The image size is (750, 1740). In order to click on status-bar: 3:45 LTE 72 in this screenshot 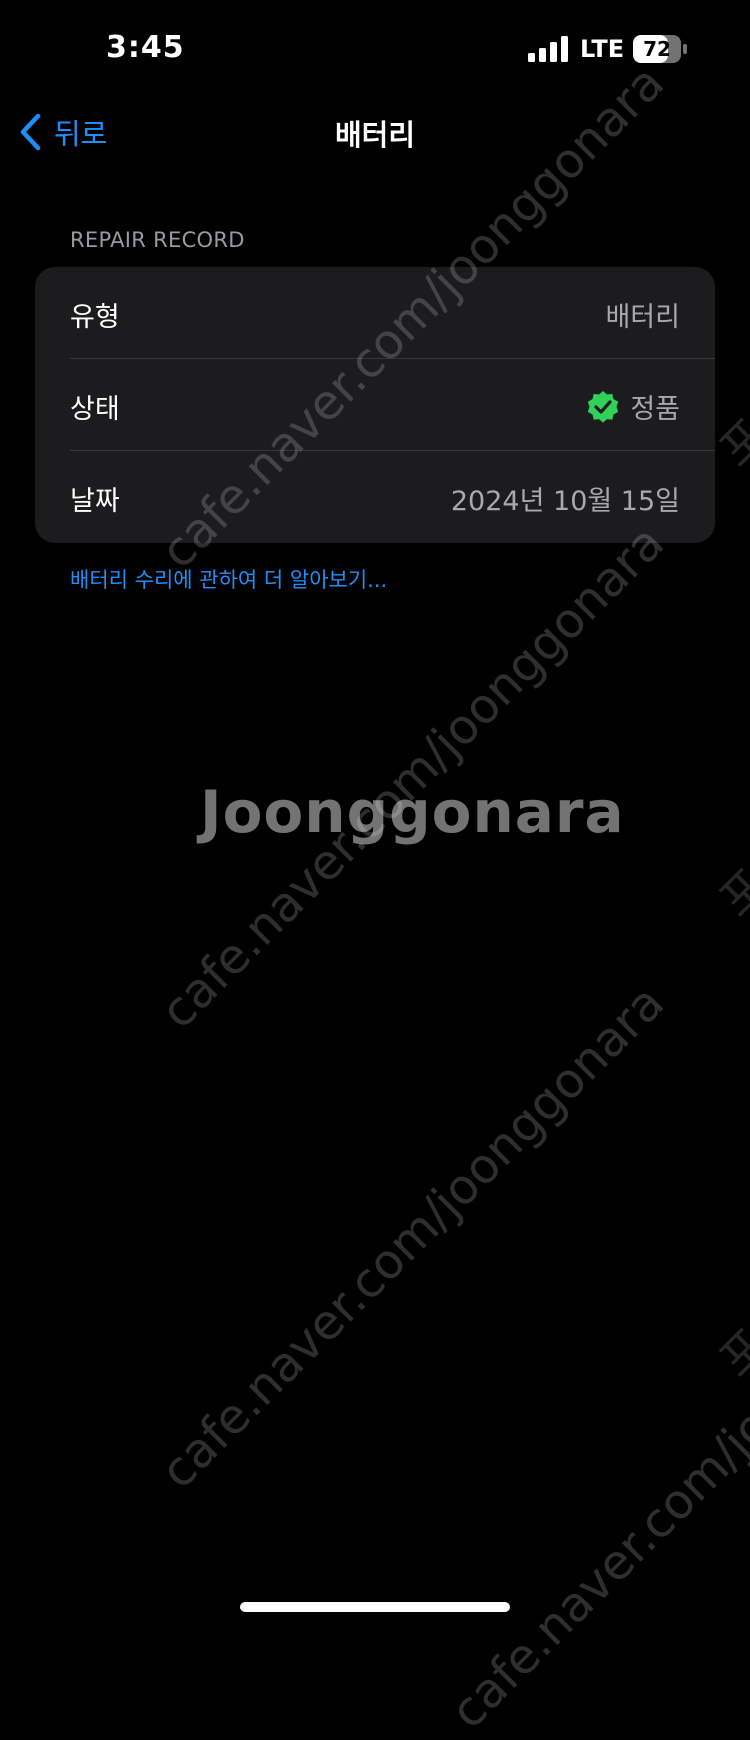, I will do `click(375, 50)`.